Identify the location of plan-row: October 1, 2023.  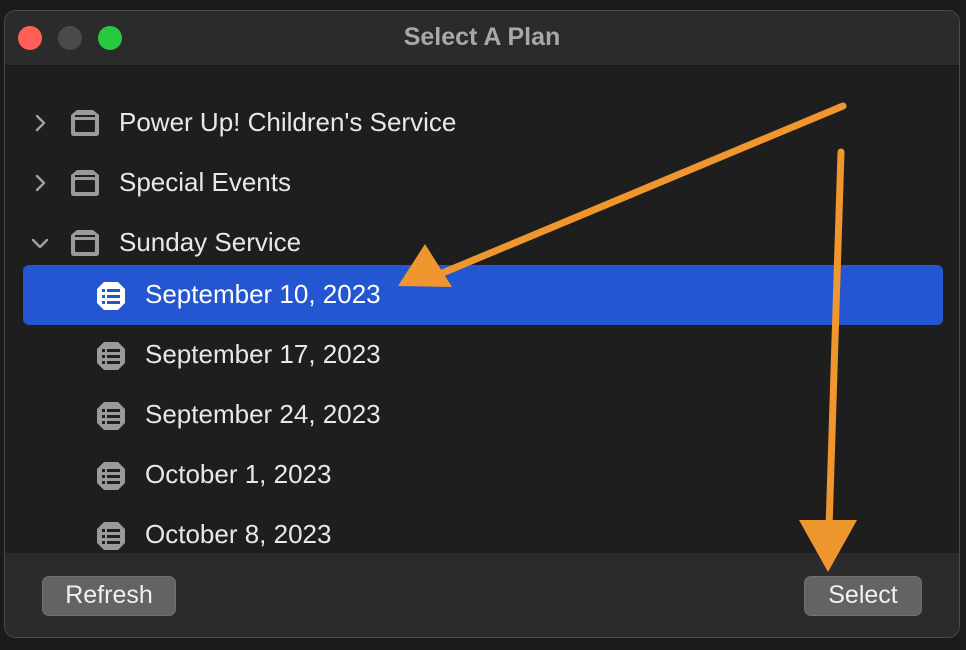
(483, 475).